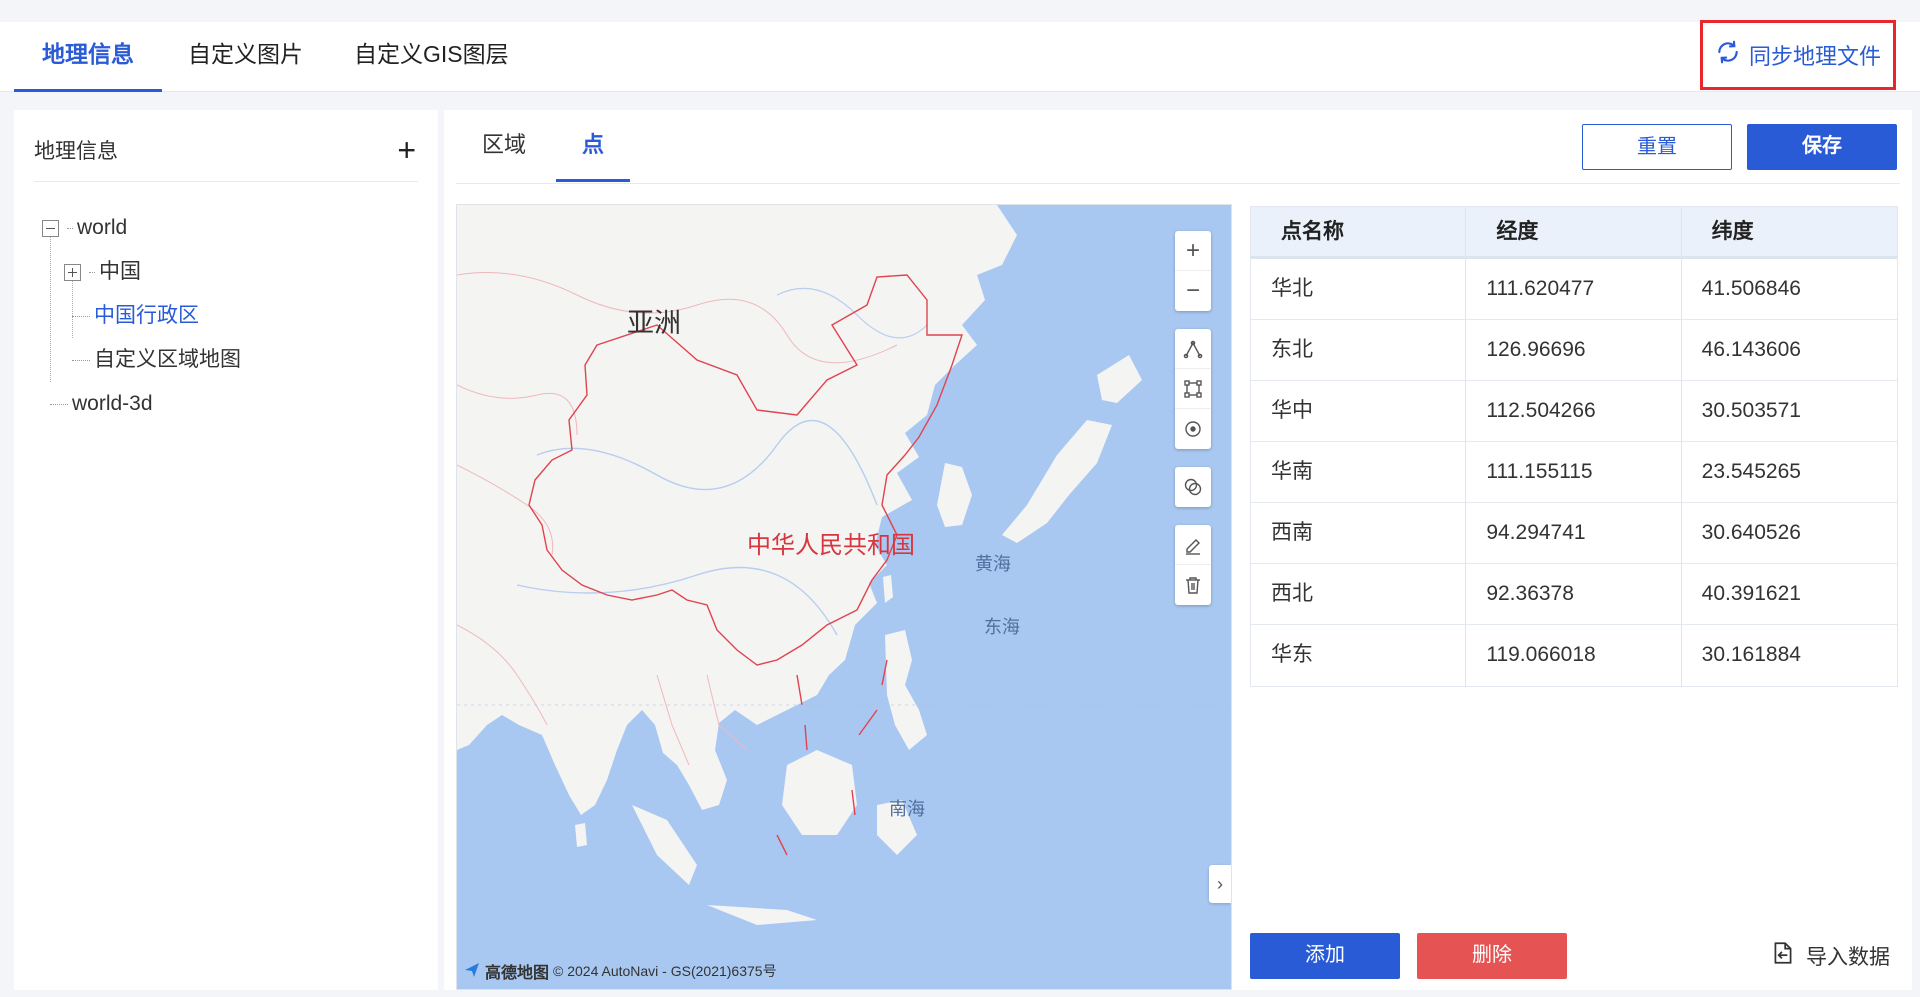  I want to click on header-point-name: 点名称, so click(1359, 231).